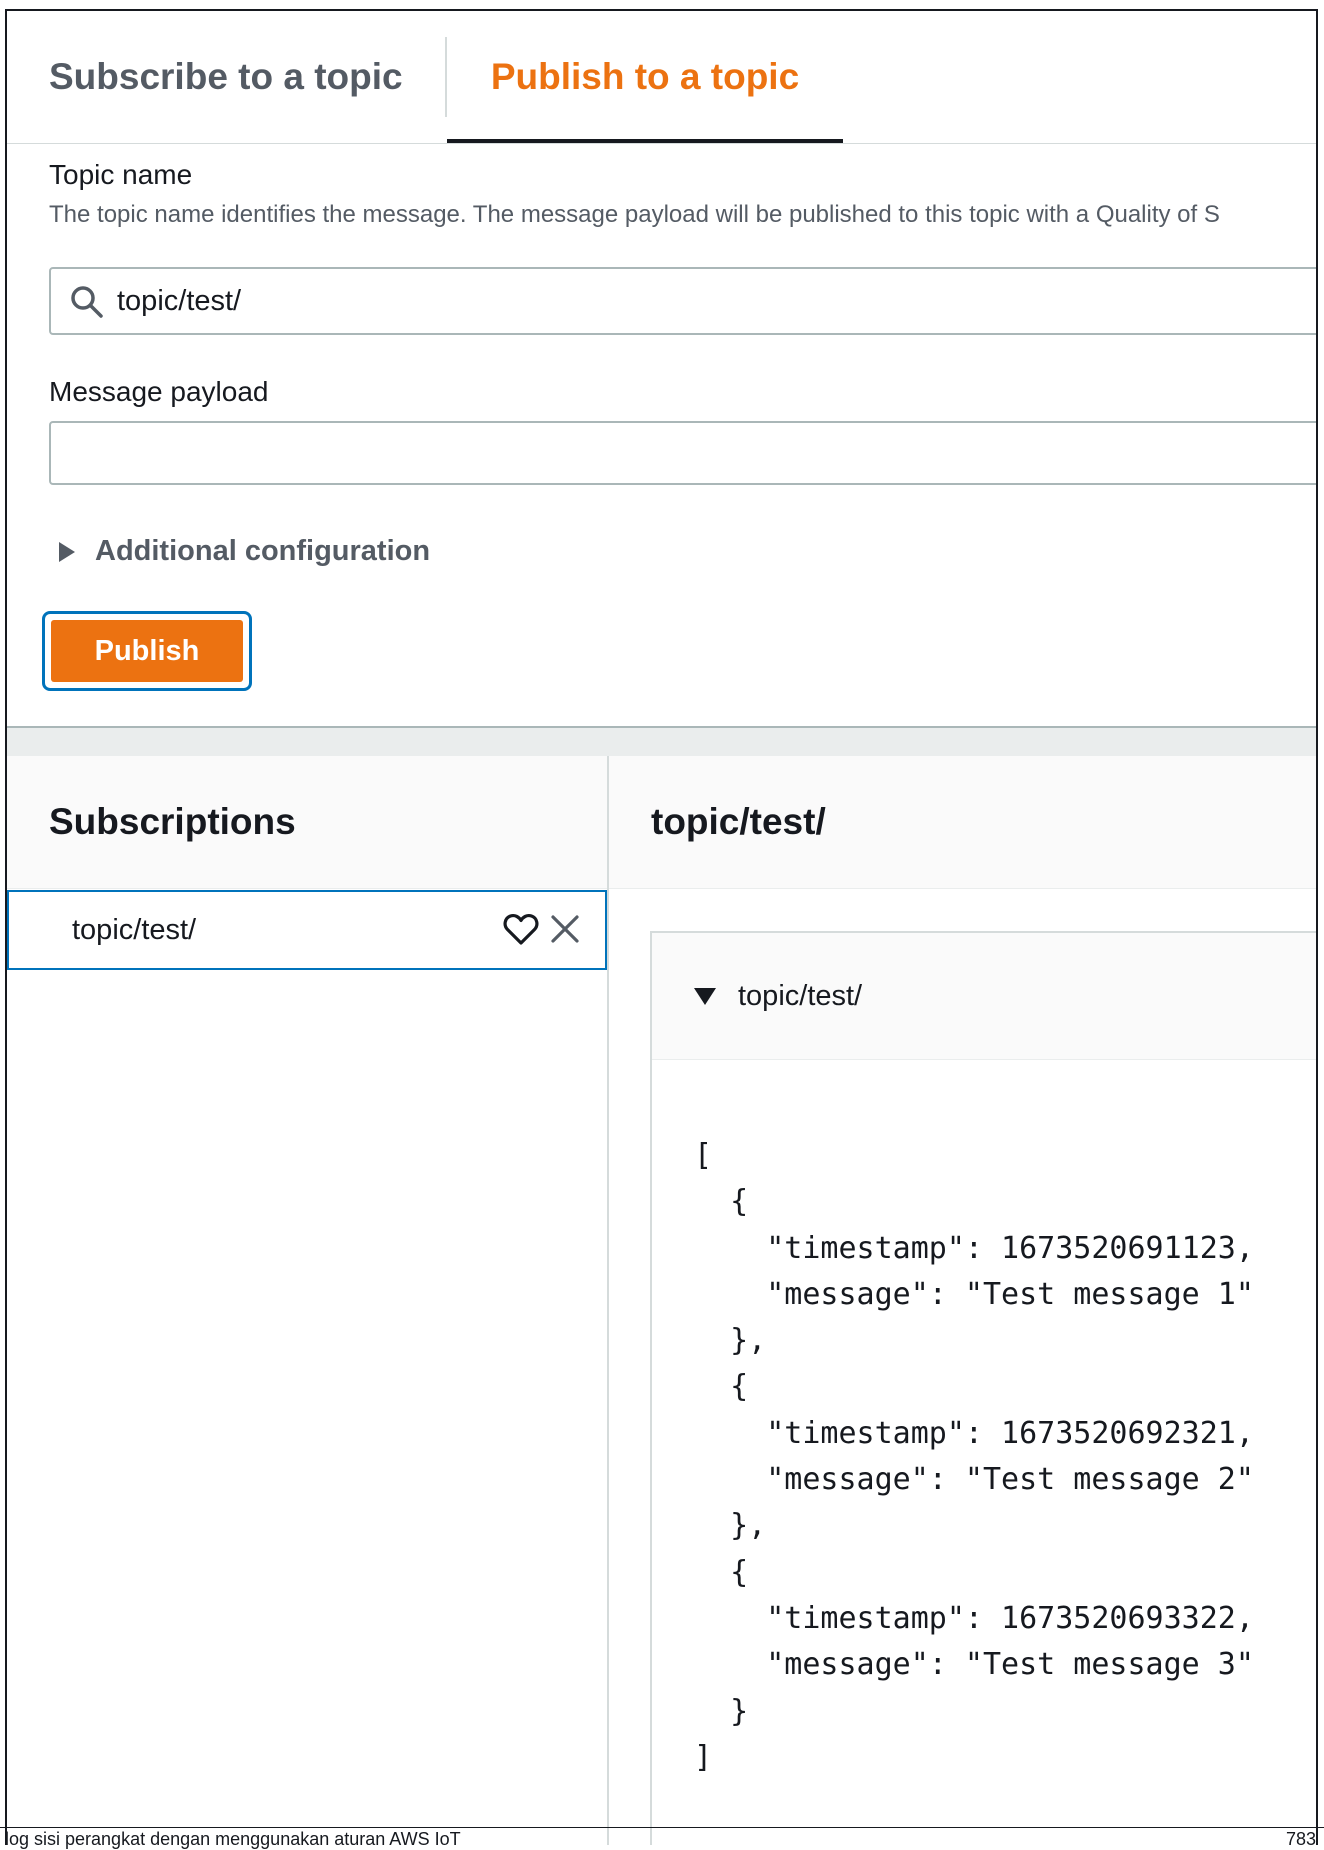 The height and width of the screenshot is (1850, 1324). Describe the element at coordinates (565, 929) in the screenshot. I see `close-icon` at that location.